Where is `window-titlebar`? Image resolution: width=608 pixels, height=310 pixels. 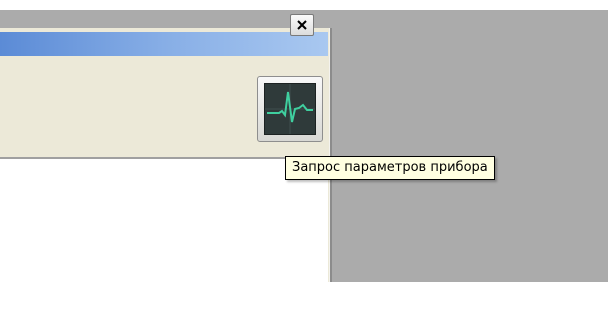 window-titlebar is located at coordinates (164, 44).